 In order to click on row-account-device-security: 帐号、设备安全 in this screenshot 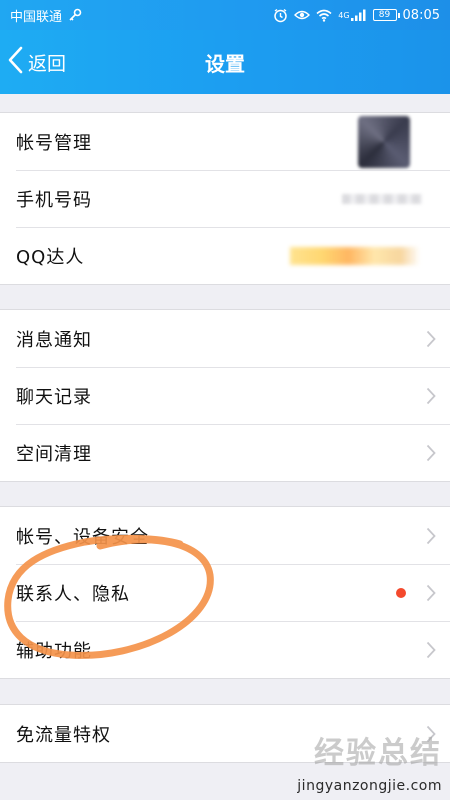, I will do `click(225, 535)`.